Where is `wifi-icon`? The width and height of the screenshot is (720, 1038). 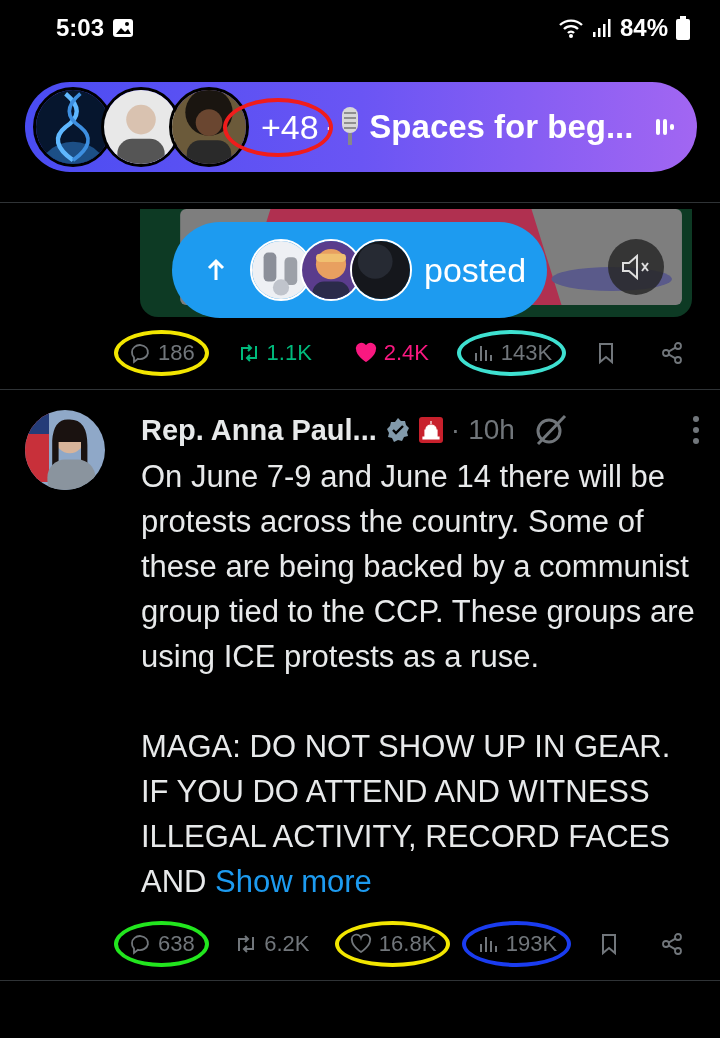
wifi-icon is located at coordinates (570, 27).